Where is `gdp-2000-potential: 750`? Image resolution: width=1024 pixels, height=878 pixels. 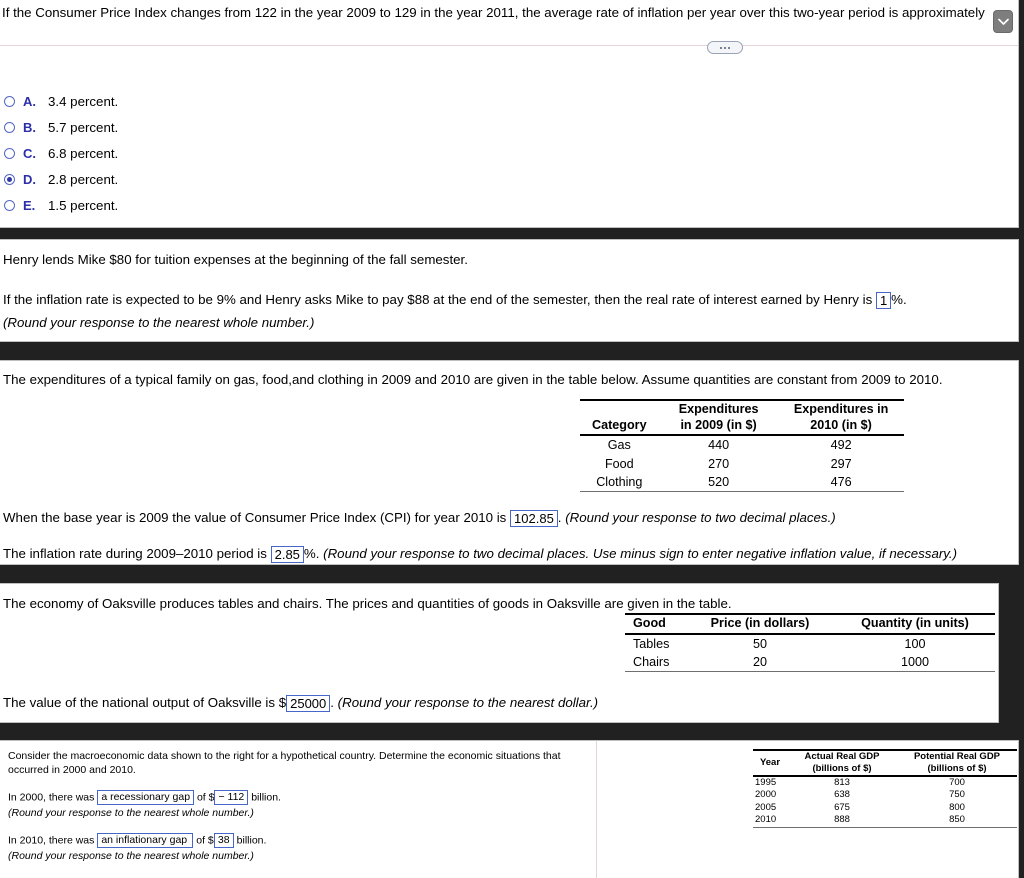
gdp-2000-potential: 750 is located at coordinates (957, 795).